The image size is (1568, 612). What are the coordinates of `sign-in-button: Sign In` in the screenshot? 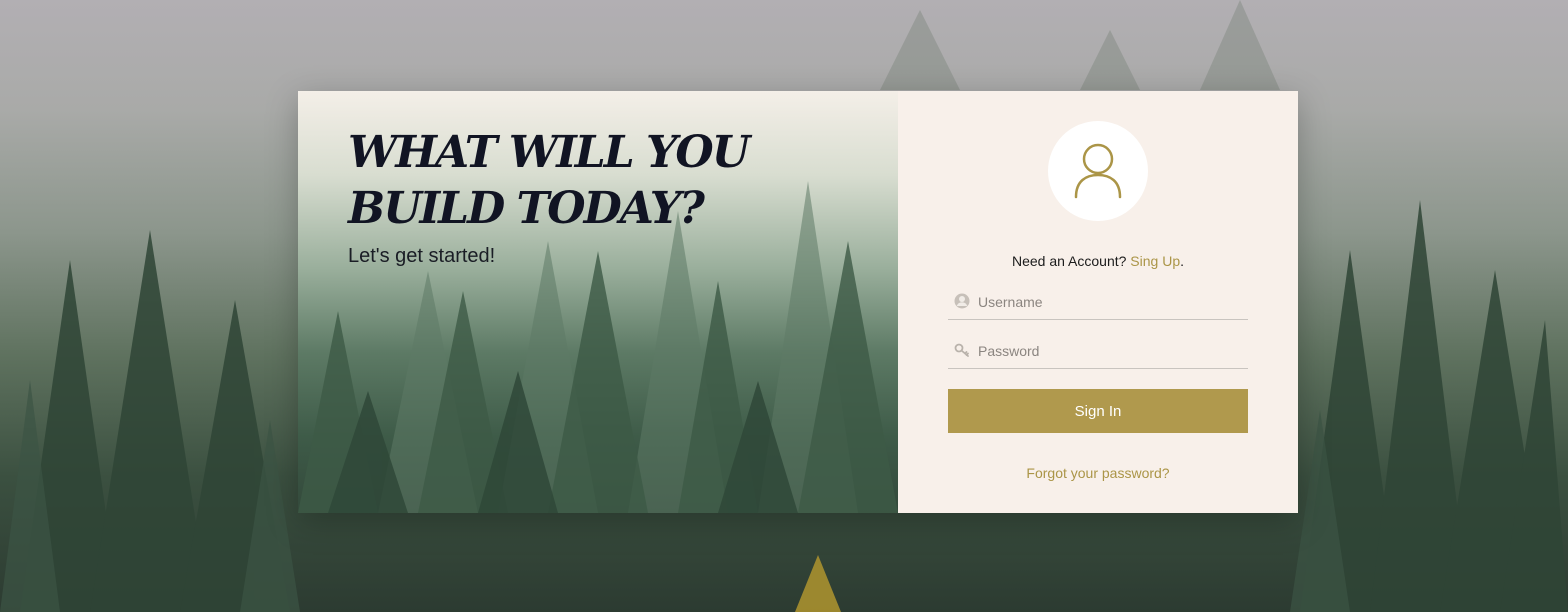 It's located at (1098, 411).